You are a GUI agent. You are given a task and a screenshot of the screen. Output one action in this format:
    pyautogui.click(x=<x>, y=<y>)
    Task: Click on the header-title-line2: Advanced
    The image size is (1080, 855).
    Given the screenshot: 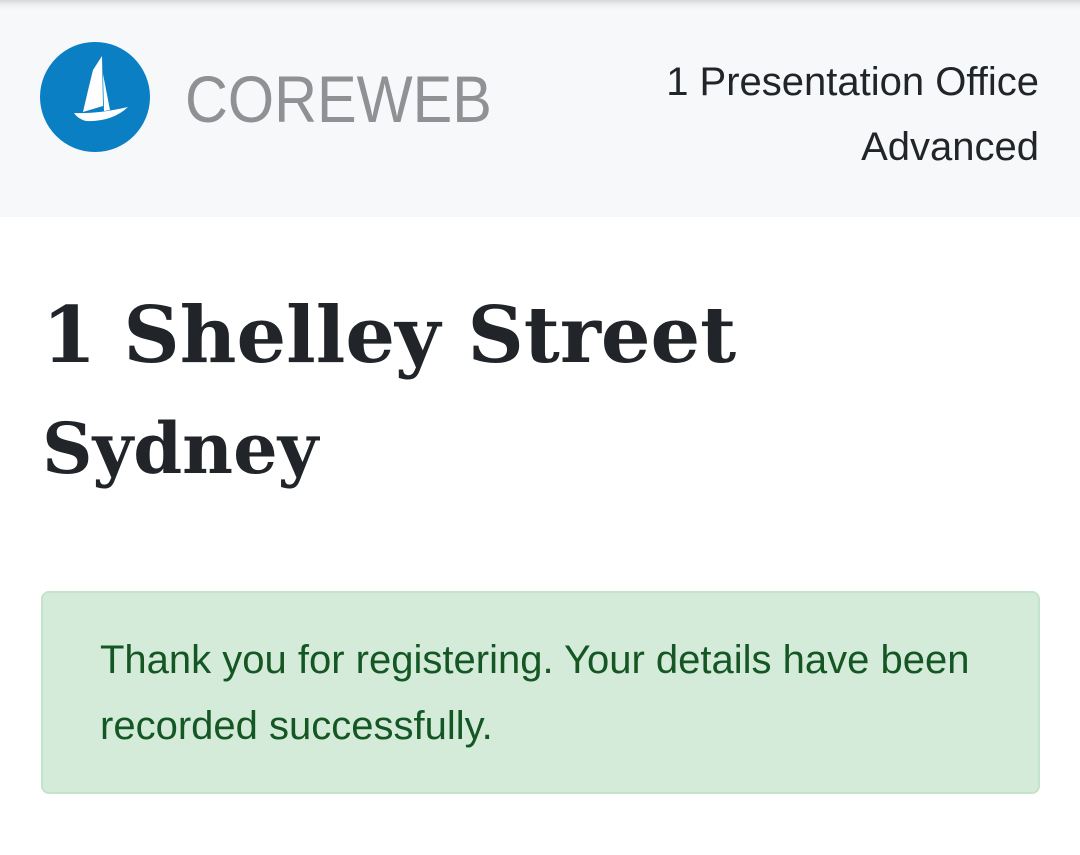 What is the action you would take?
    pyautogui.click(x=950, y=147)
    